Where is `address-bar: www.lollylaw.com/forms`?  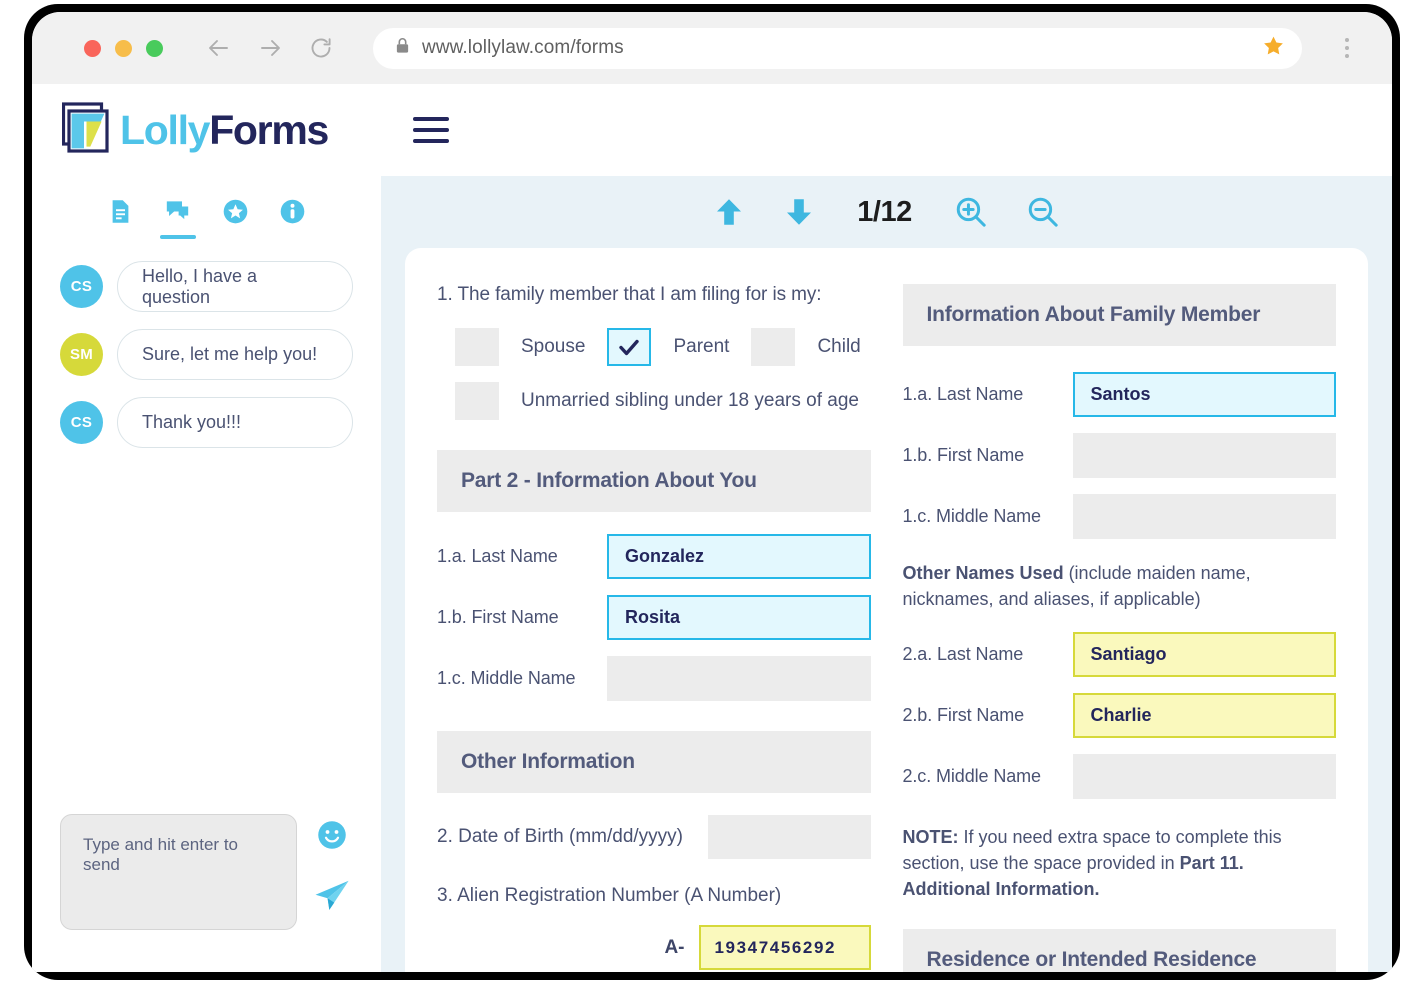 address-bar: www.lollylaw.com/forms is located at coordinates (837, 48).